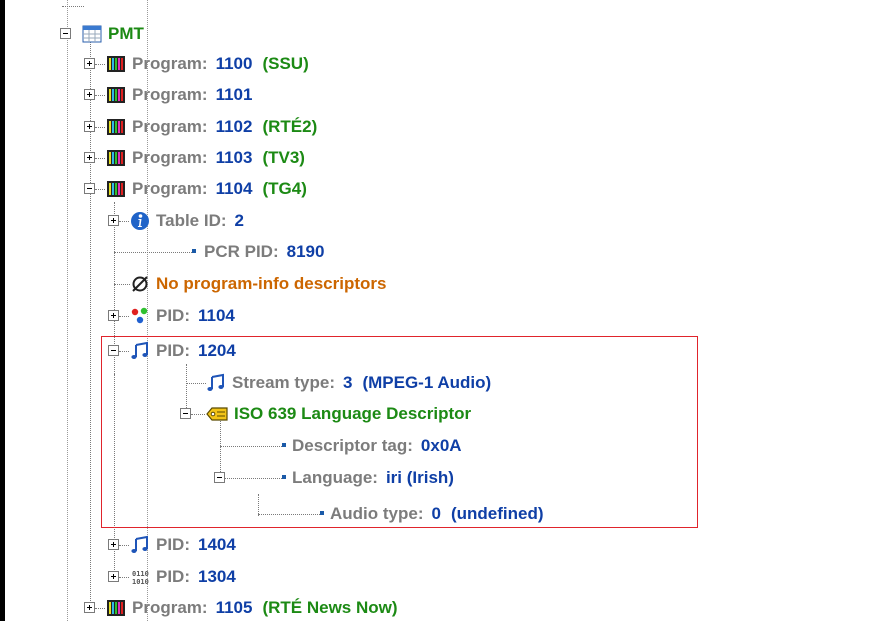 The image size is (882, 622). I want to click on audio-type-value: 0, so click(436, 513).